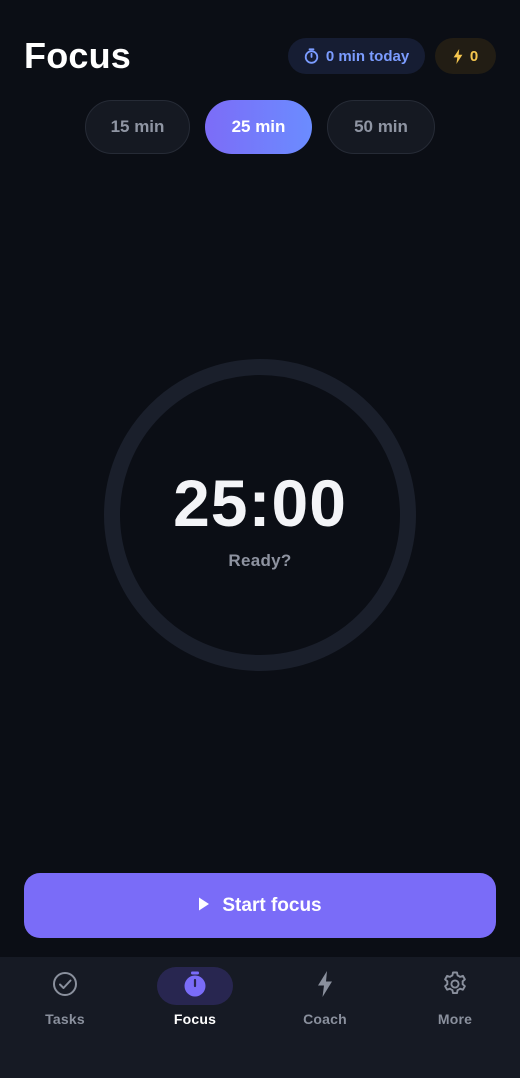 This screenshot has width=520, height=1078. Describe the element at coordinates (455, 1019) in the screenshot. I see `nav-label-more: More` at that location.